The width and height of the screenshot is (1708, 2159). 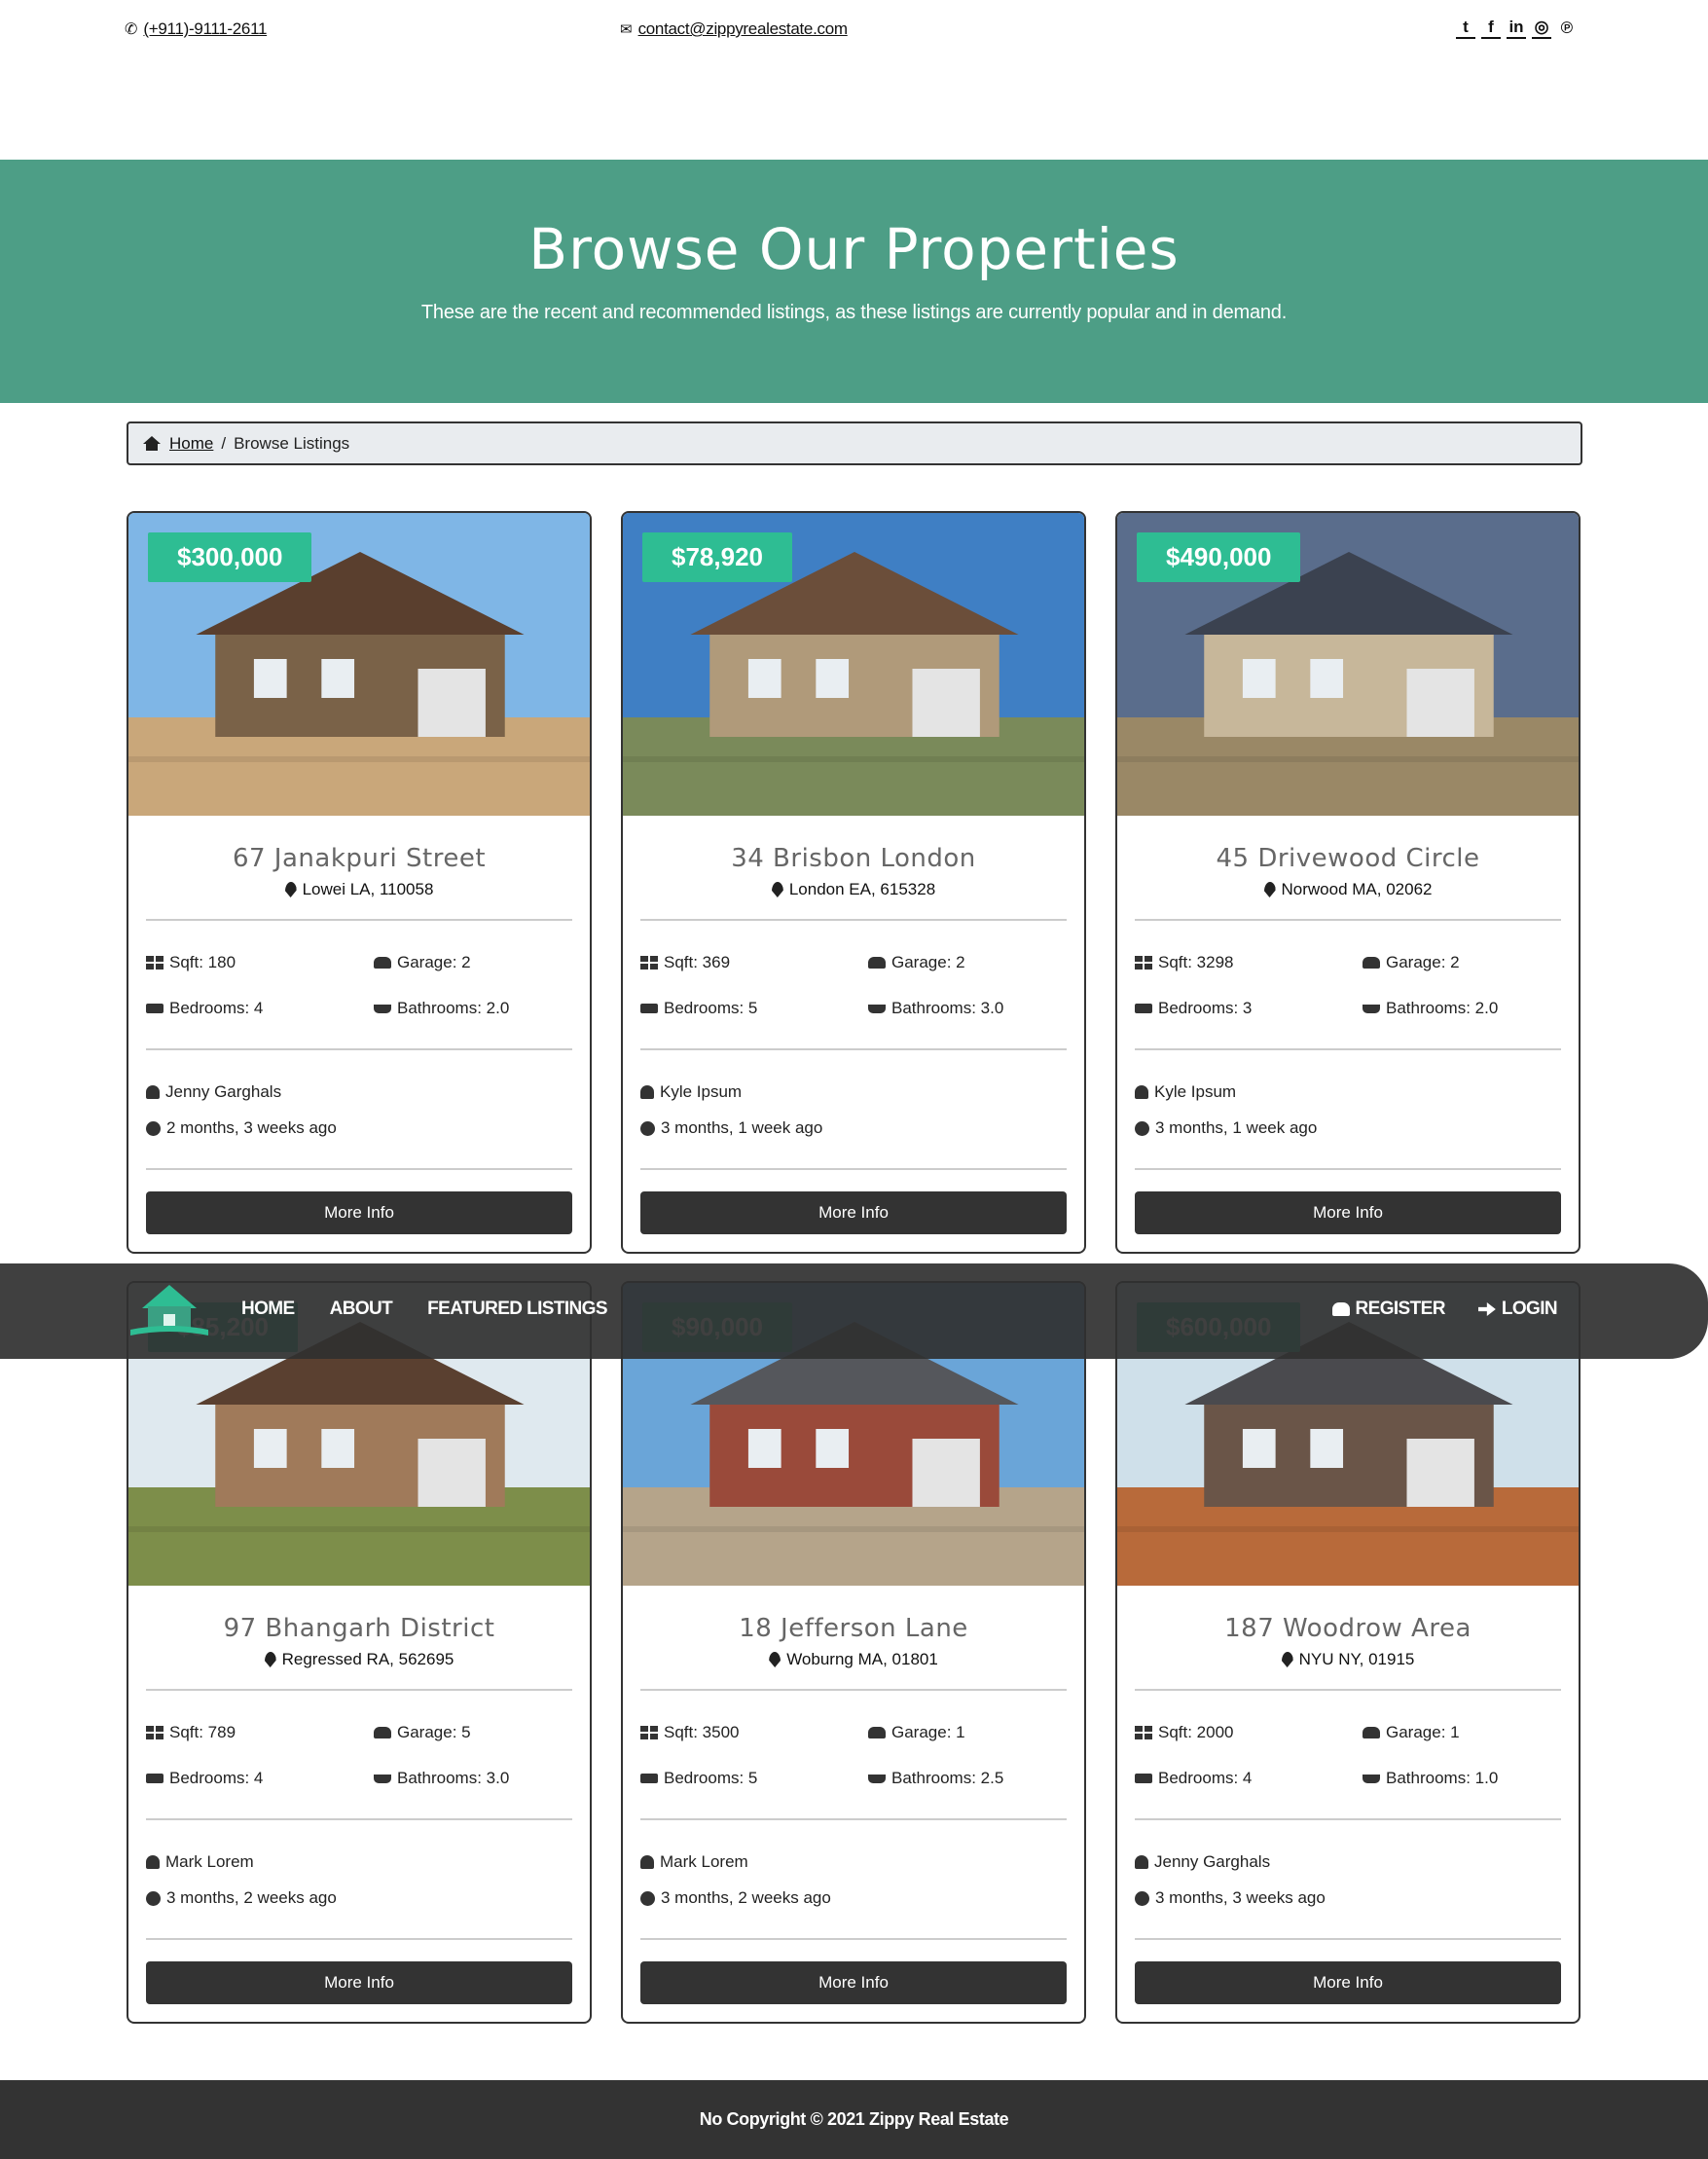 I want to click on linkedin-icon: in, so click(x=1516, y=29).